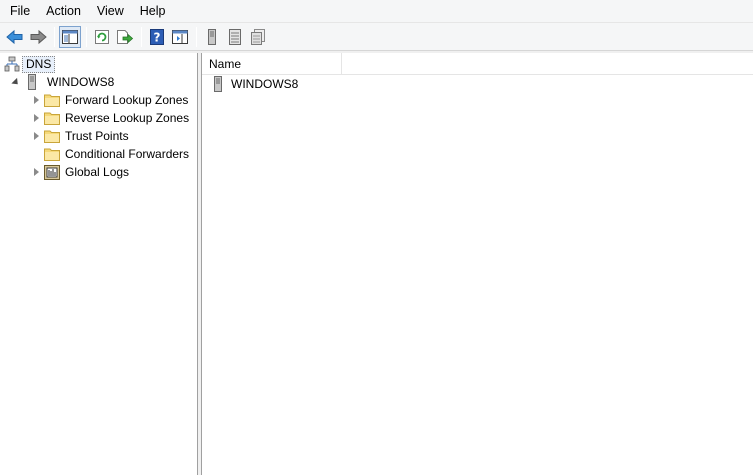 The height and width of the screenshot is (475, 753). Describe the element at coordinates (97, 172) in the screenshot. I see `tree-item-label: Global Logs` at that location.